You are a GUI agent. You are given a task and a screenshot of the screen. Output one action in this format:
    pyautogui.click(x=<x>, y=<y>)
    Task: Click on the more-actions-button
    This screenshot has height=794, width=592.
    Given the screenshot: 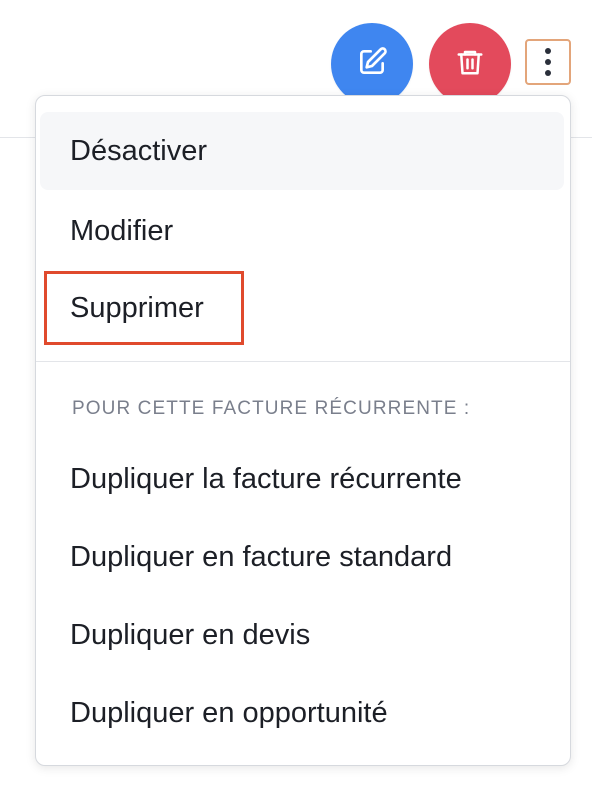 What is the action you would take?
    pyautogui.click(x=548, y=62)
    